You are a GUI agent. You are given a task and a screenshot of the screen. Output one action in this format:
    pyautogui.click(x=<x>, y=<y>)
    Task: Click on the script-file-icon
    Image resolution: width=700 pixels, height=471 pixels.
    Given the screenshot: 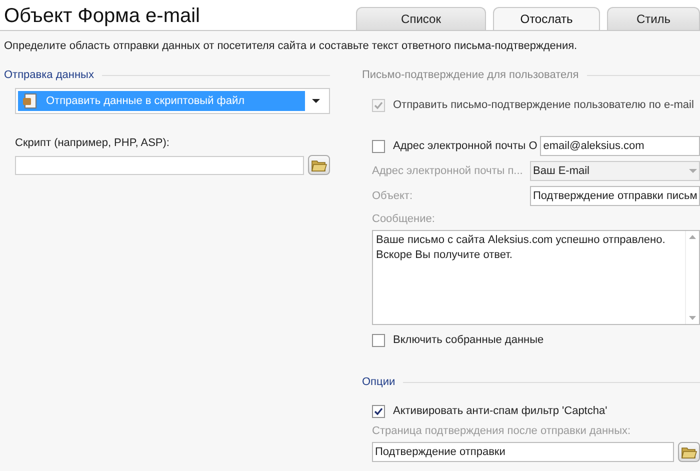 What is the action you would take?
    pyautogui.click(x=30, y=101)
    